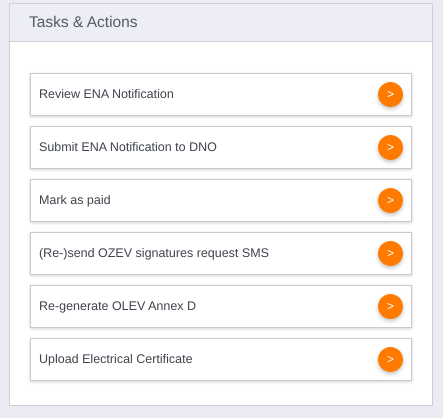 The image size is (443, 418). What do you see at coordinates (117, 307) in the screenshot?
I see `task-label: Re-generate OLEV Annex D` at bounding box center [117, 307].